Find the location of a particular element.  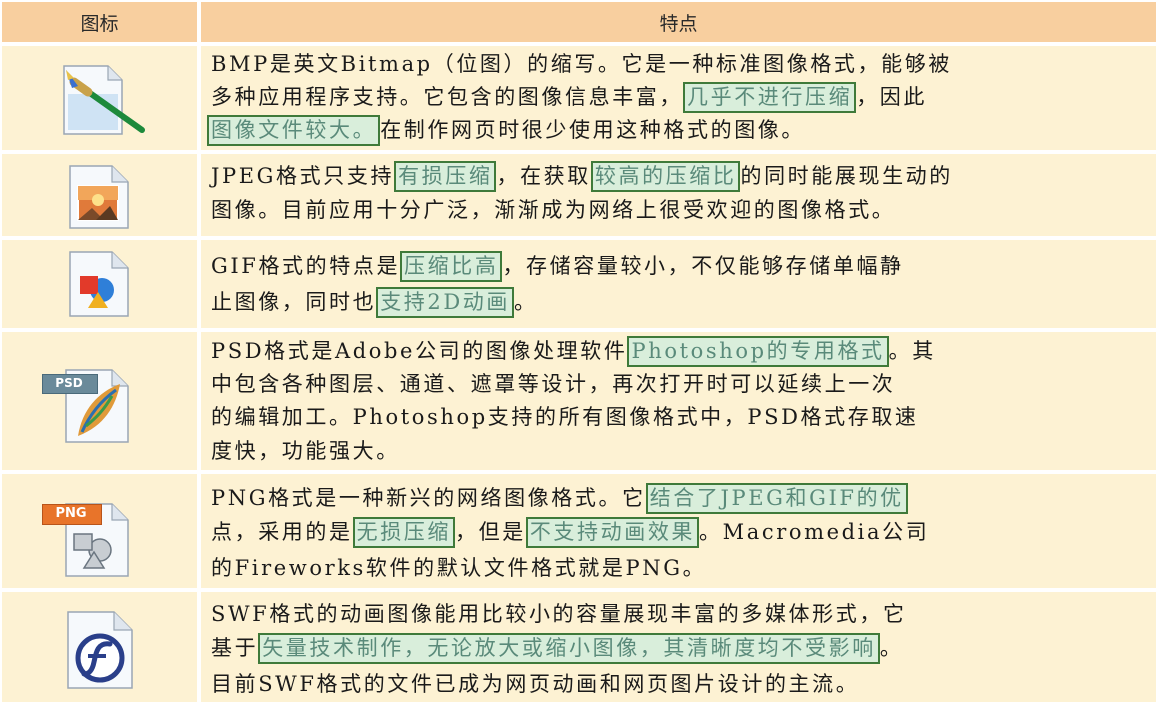

text-line: 的Fireworks软件的默认文件格式就是PNG。 is located at coordinates (458, 568).